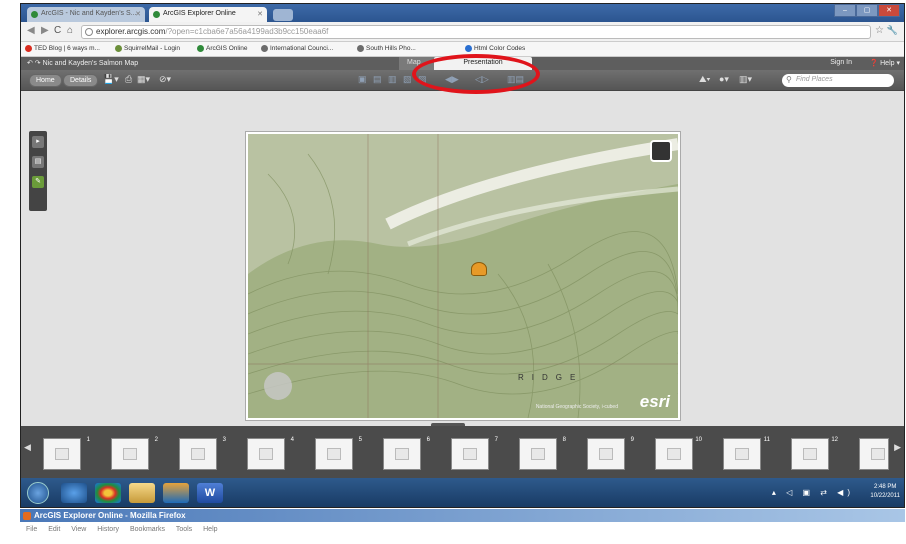 This screenshot has height=544, width=906. I want to click on arcgis-favicon-icon, so click(156, 14).